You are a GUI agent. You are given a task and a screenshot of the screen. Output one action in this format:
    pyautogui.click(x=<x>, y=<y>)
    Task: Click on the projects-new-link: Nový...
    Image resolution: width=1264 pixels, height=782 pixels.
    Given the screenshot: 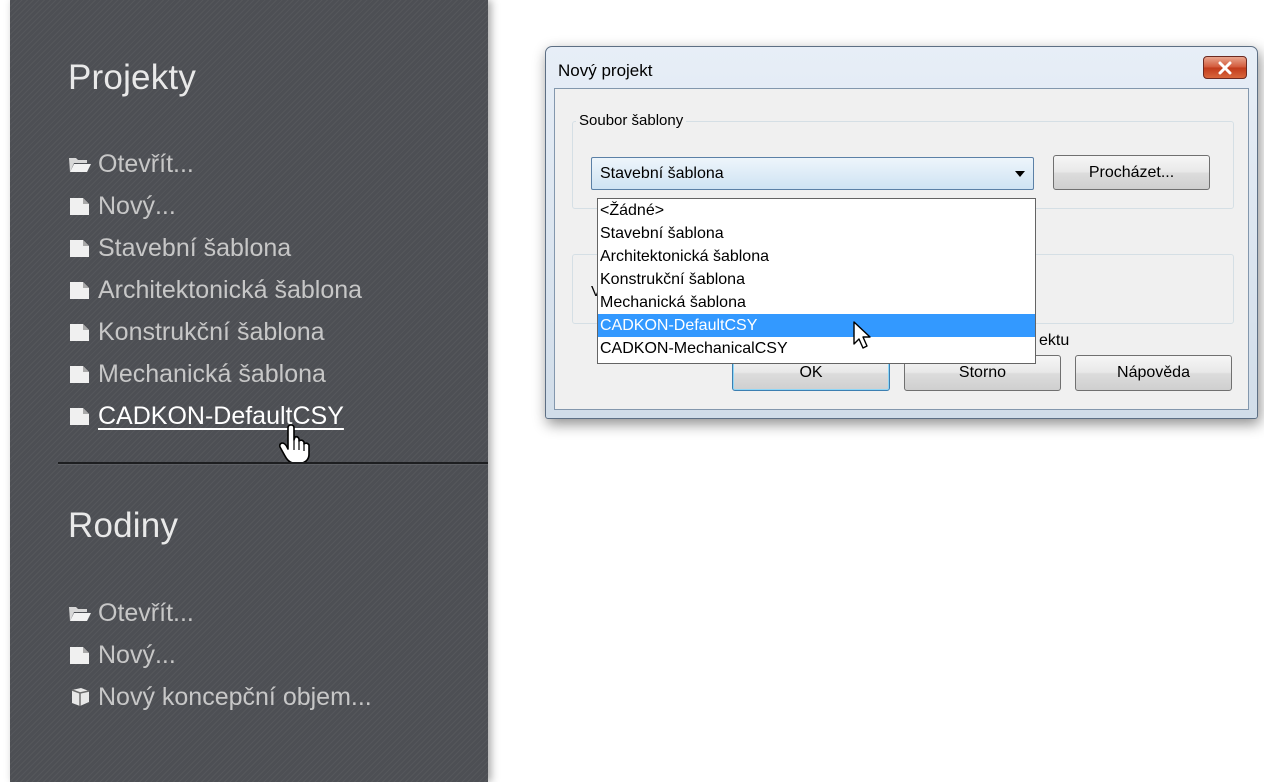 What is the action you would take?
    pyautogui.click(x=215, y=206)
    